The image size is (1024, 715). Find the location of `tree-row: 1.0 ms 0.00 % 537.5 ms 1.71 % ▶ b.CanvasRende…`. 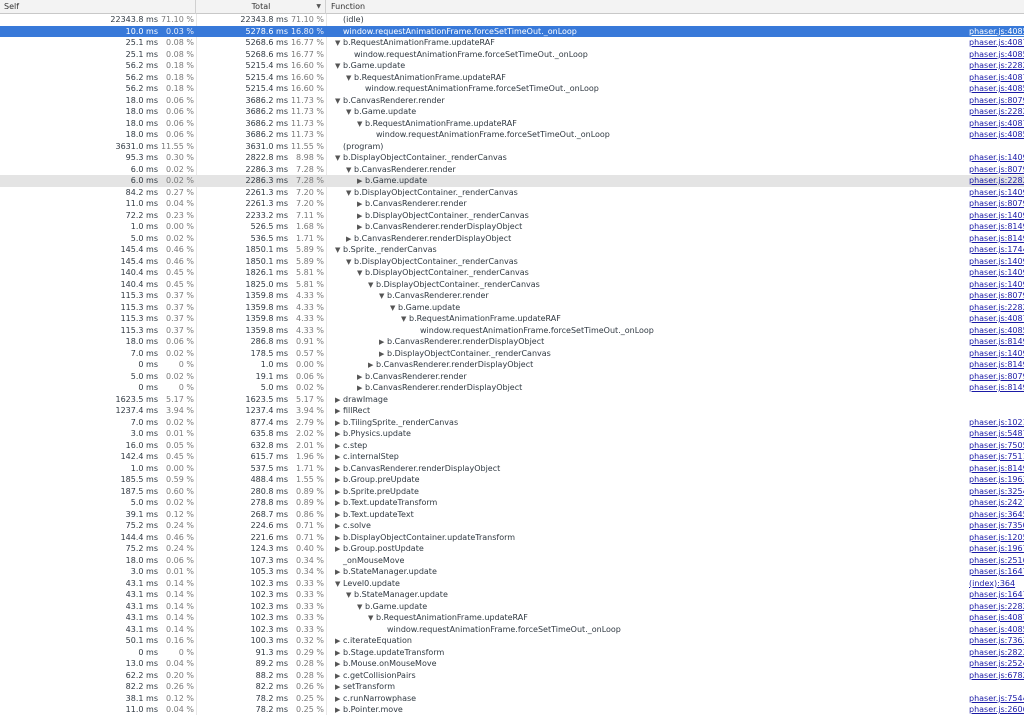

tree-row: 1.0 ms 0.00 % 537.5 ms 1.71 % ▶ b.CanvasRende… is located at coordinates (512, 469).